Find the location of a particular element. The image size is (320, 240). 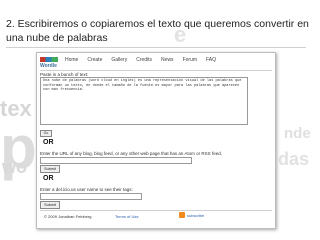

wordle-logo-icon is located at coordinates (49, 59).